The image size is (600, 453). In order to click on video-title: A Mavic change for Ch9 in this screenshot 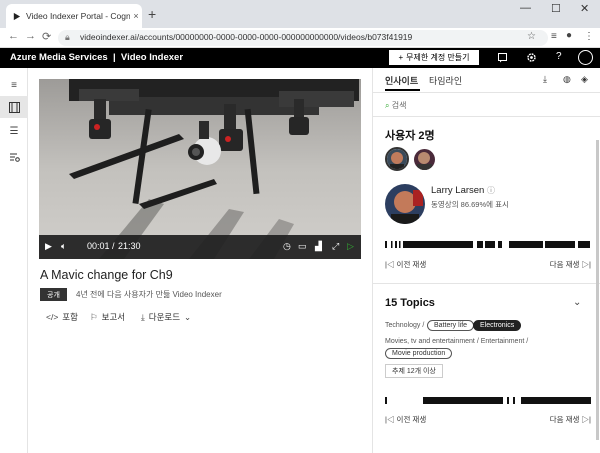, I will do `click(106, 275)`.